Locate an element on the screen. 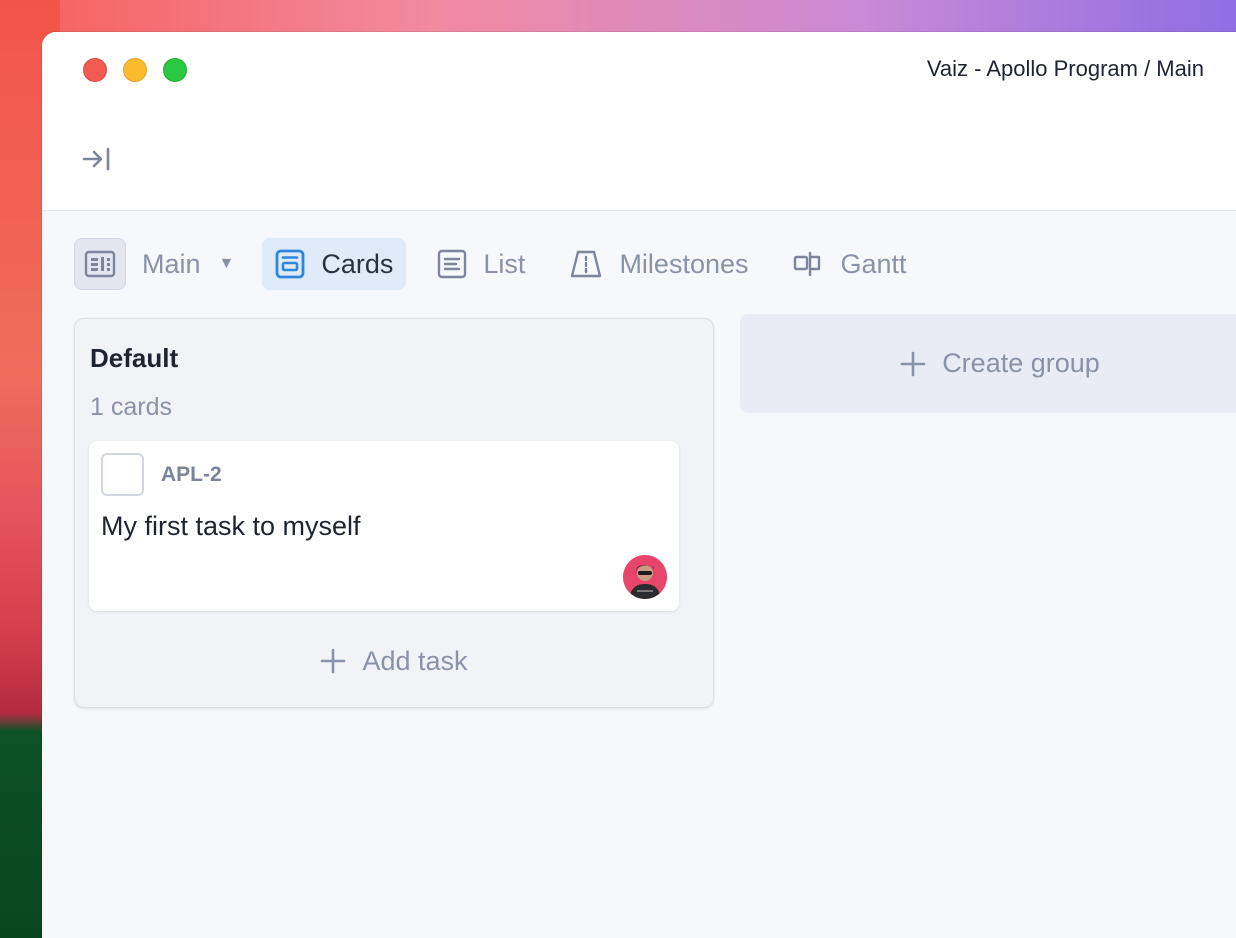 The height and width of the screenshot is (938, 1236). tab-cards-label: Cards is located at coordinates (357, 263).